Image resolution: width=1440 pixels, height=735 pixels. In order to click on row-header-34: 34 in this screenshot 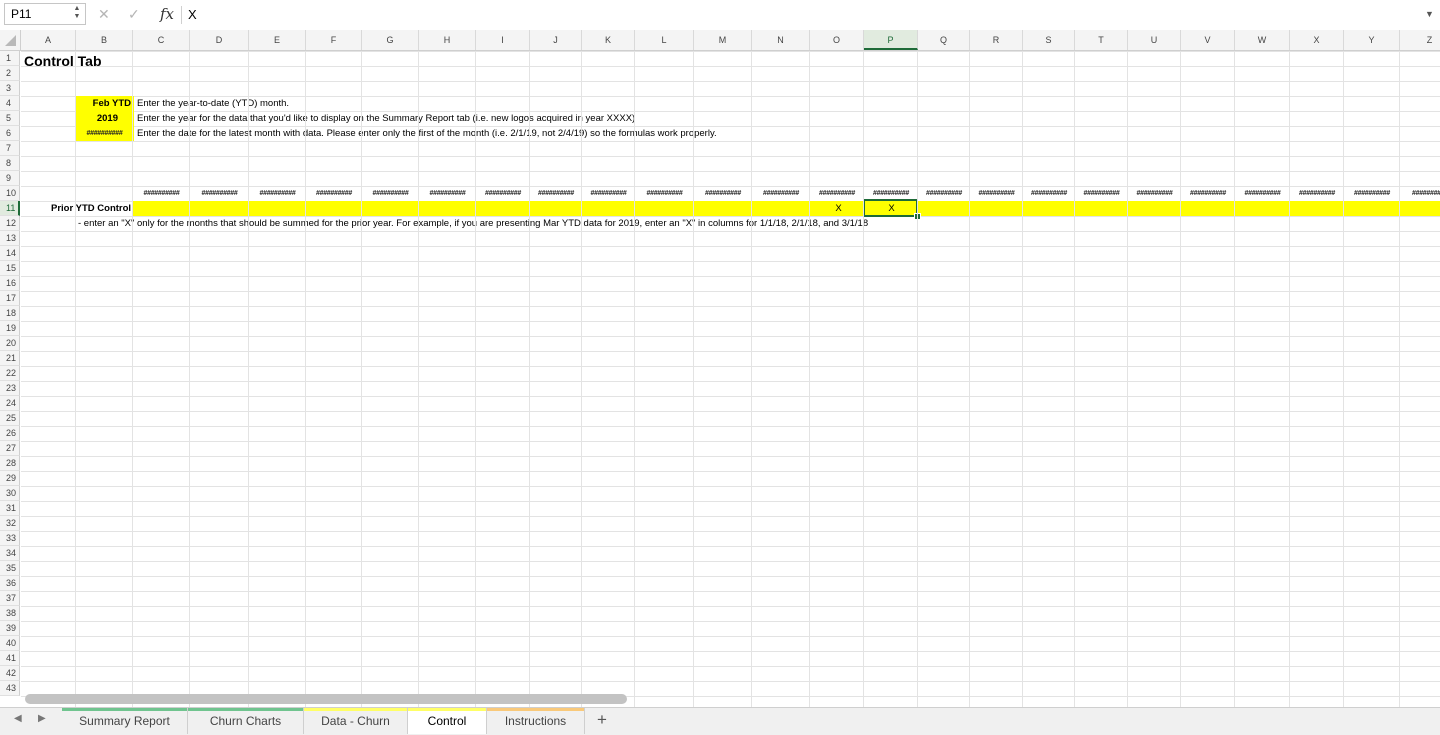, I will do `click(10, 553)`.